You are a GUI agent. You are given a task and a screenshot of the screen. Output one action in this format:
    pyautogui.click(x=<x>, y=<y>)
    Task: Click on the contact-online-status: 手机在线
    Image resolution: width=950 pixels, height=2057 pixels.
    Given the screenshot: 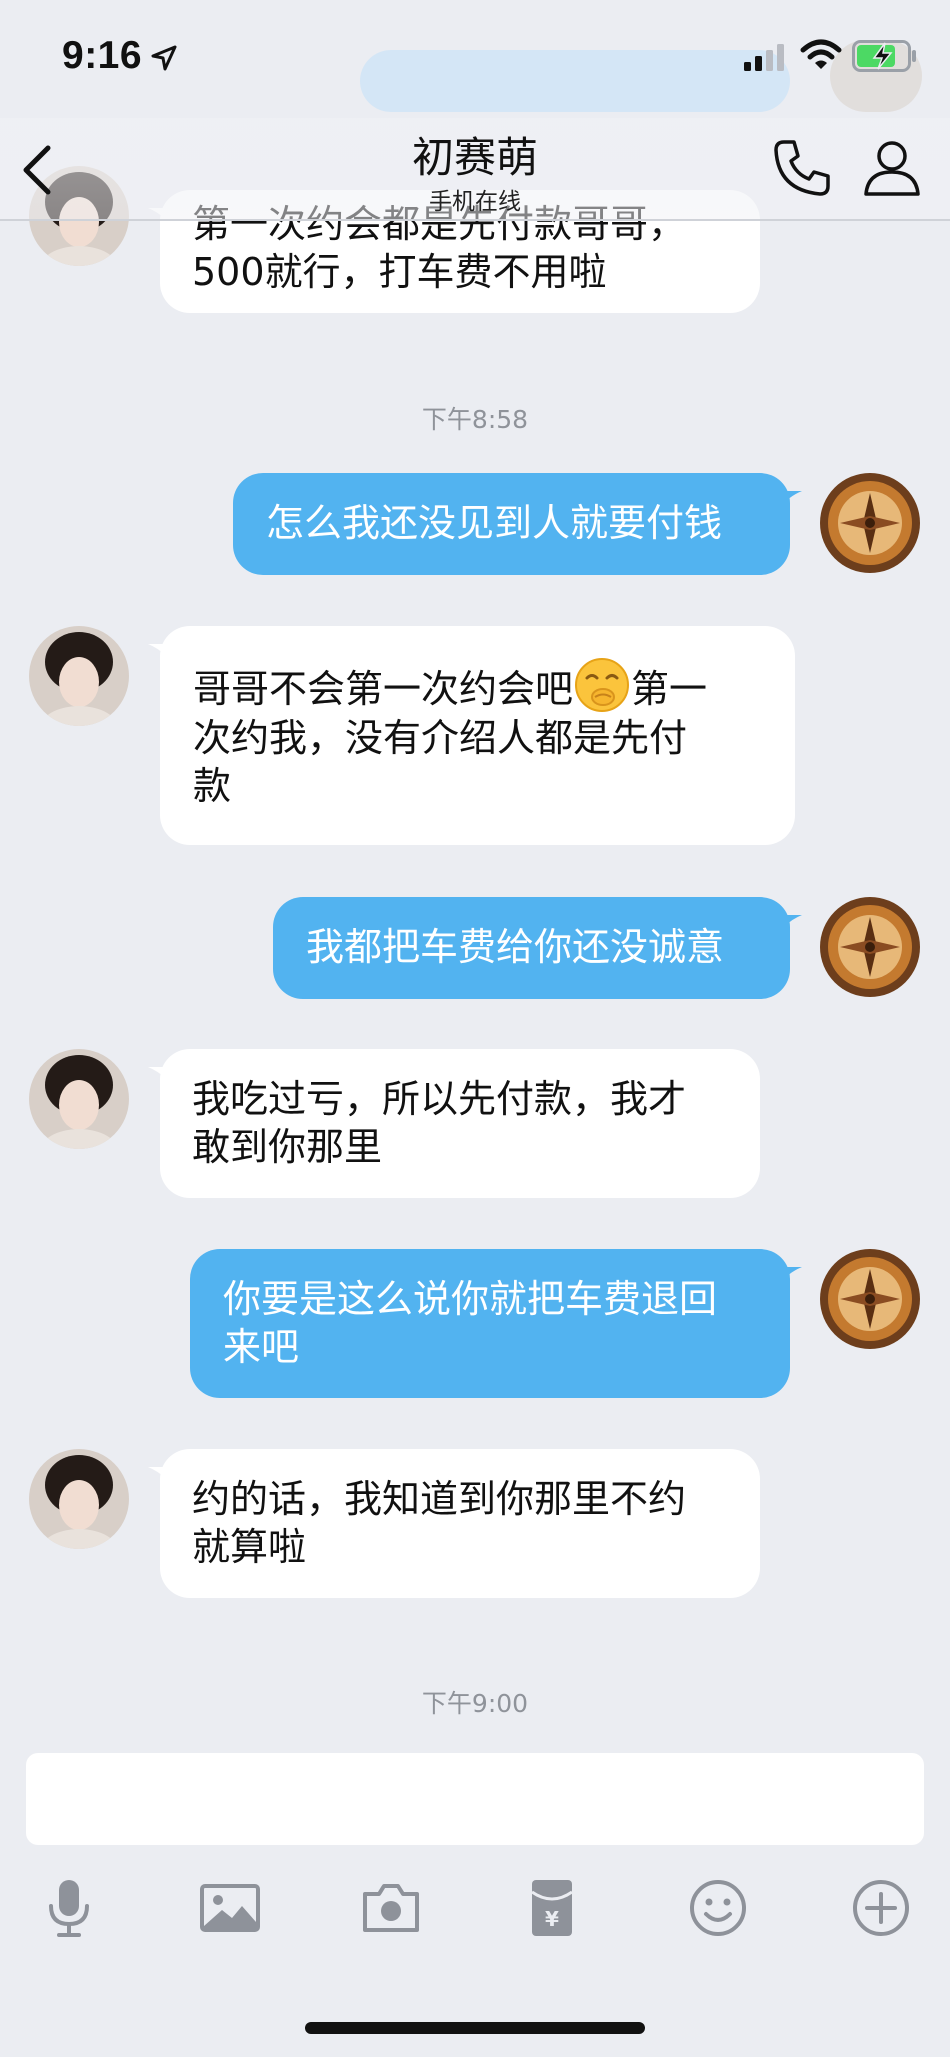 What is the action you would take?
    pyautogui.click(x=475, y=202)
    